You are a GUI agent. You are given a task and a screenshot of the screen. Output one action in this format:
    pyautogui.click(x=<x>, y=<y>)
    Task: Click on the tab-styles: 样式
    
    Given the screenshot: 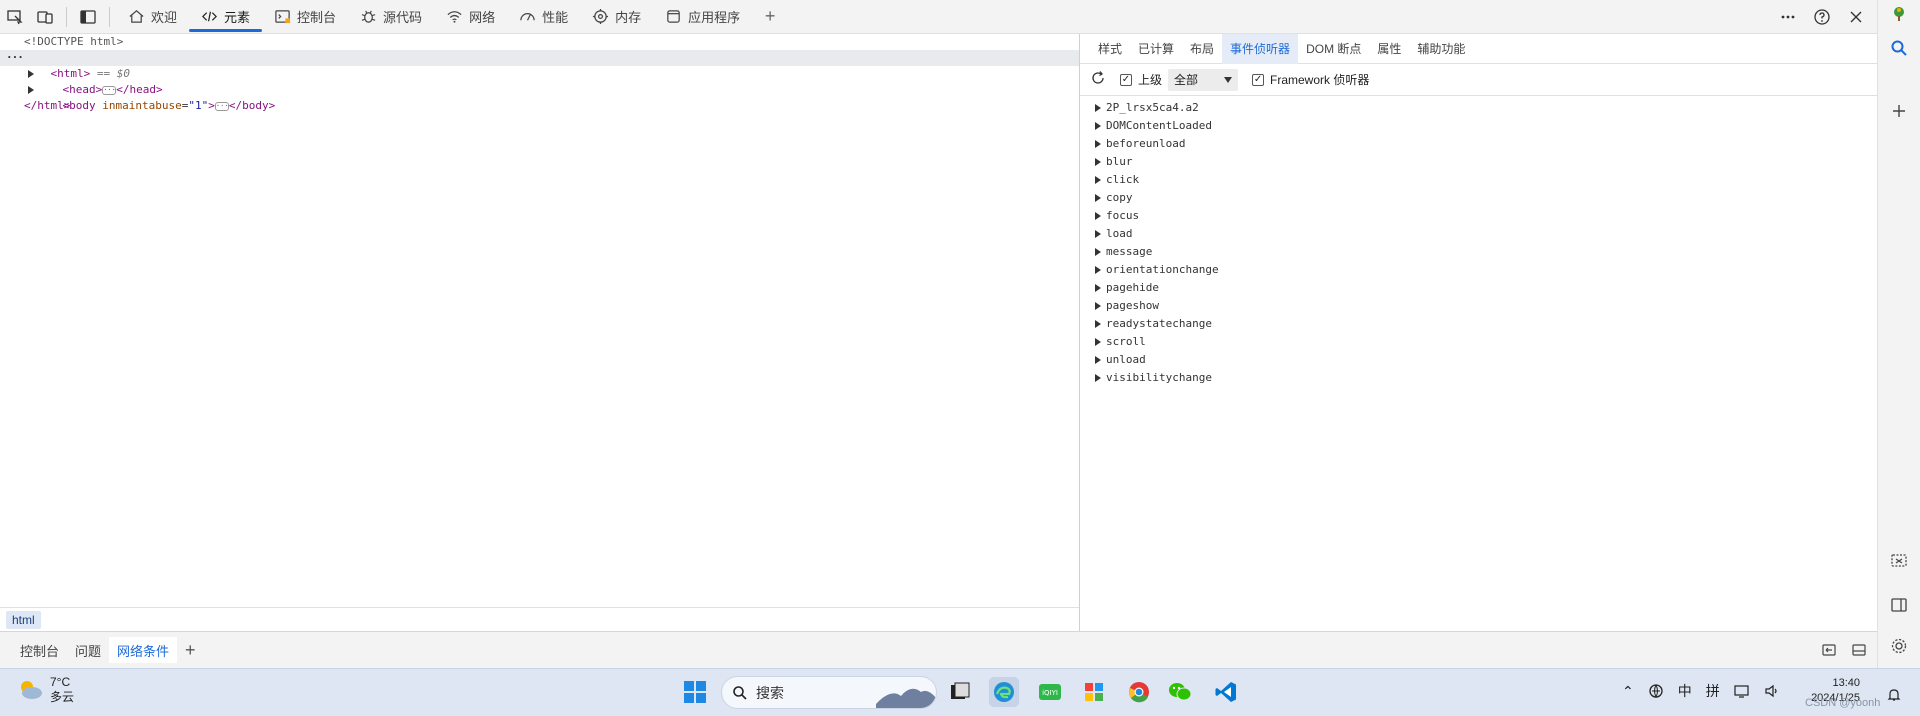 What is the action you would take?
    pyautogui.click(x=1110, y=49)
    